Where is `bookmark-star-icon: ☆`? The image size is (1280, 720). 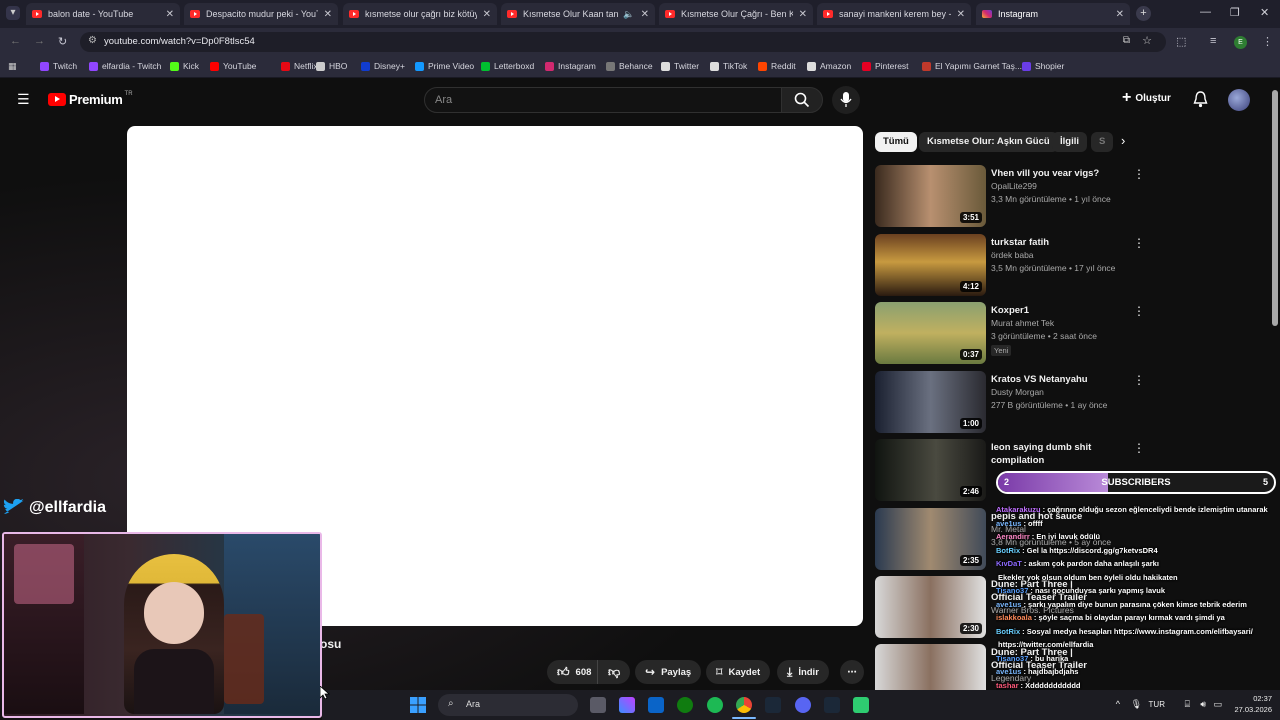
bookmark-star-icon: ☆ is located at coordinates (1147, 40).